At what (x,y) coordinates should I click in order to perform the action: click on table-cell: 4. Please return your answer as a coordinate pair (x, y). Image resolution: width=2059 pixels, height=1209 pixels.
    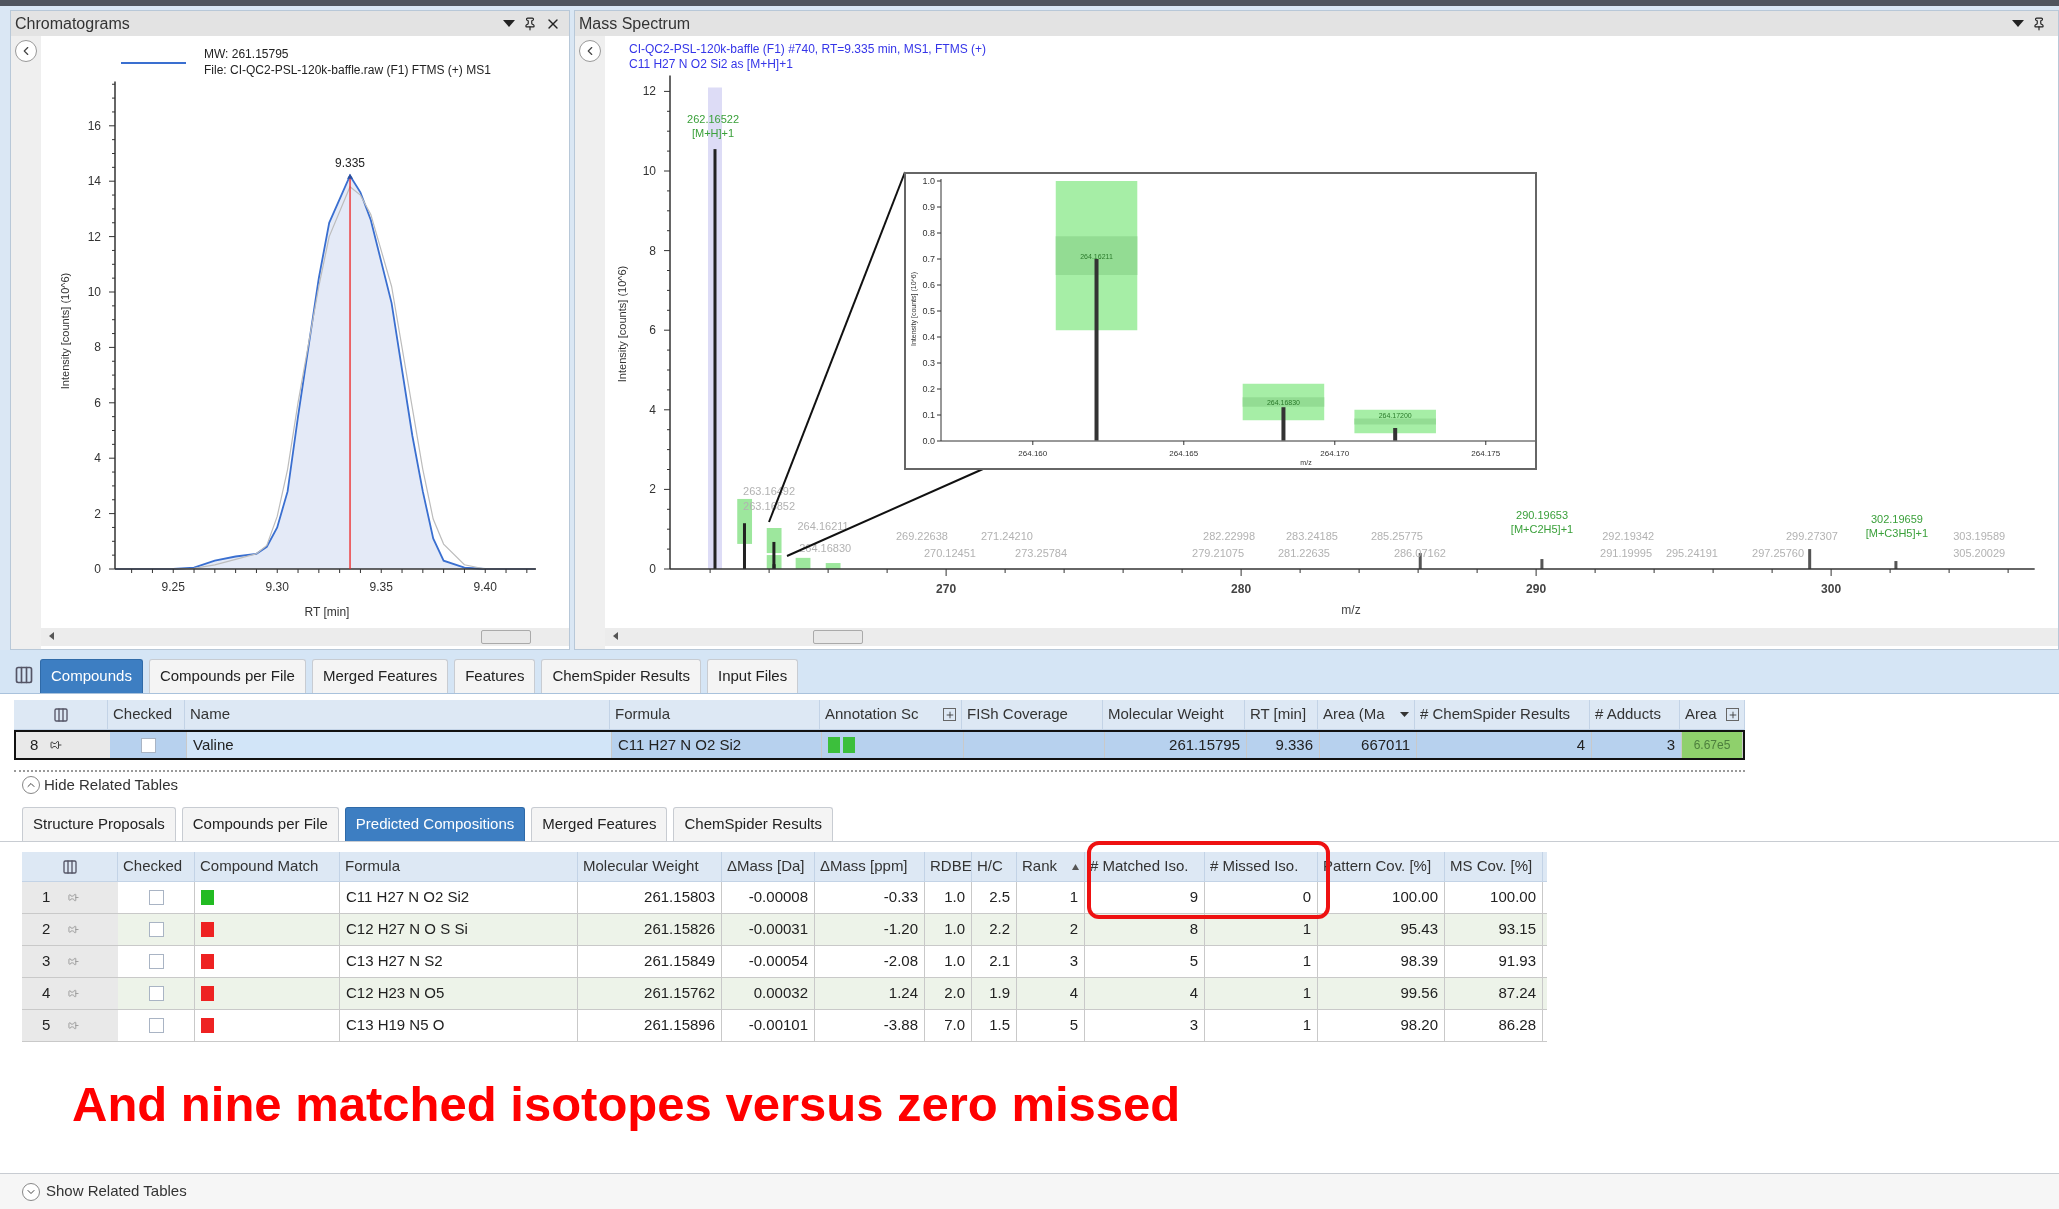
    Looking at the image, I should click on (1145, 993).